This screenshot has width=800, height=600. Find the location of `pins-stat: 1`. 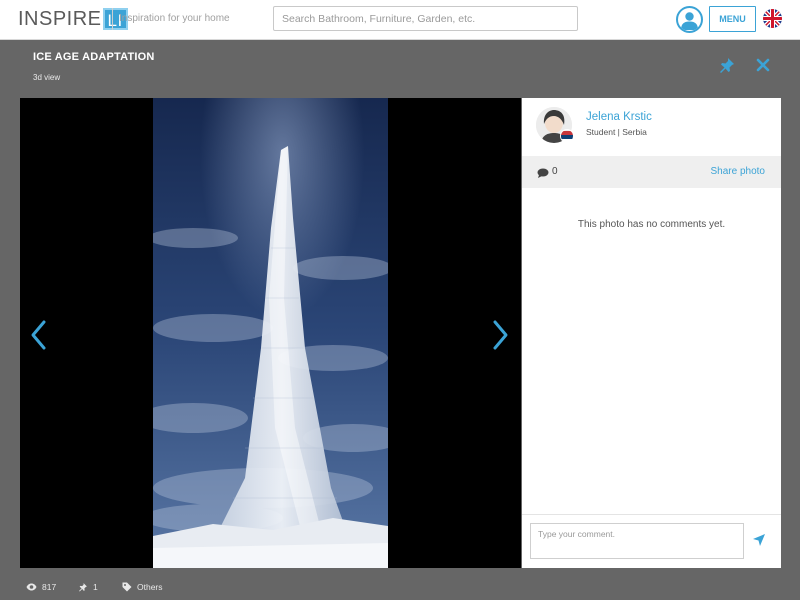

pins-stat: 1 is located at coordinates (88, 587).